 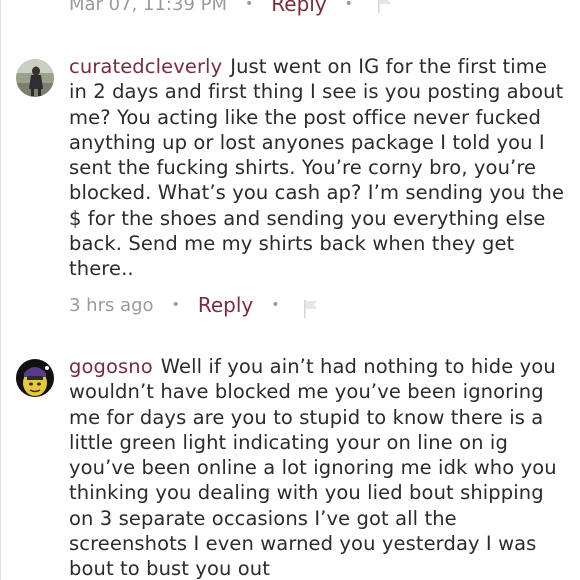 What do you see at coordinates (111, 305) in the screenshot?
I see `comment-timestamp: 3 hrs ago` at bounding box center [111, 305].